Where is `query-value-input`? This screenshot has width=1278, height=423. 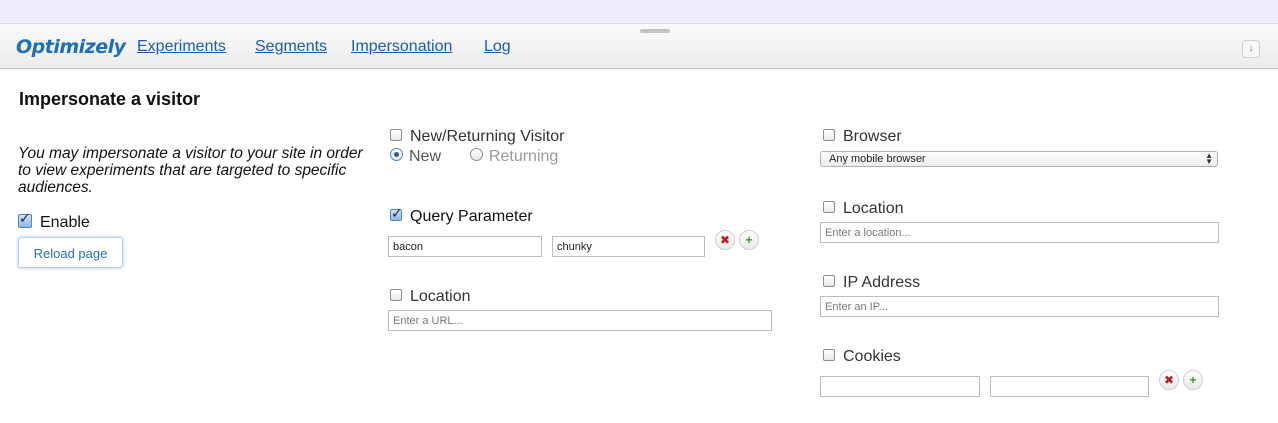 query-value-input is located at coordinates (628, 246).